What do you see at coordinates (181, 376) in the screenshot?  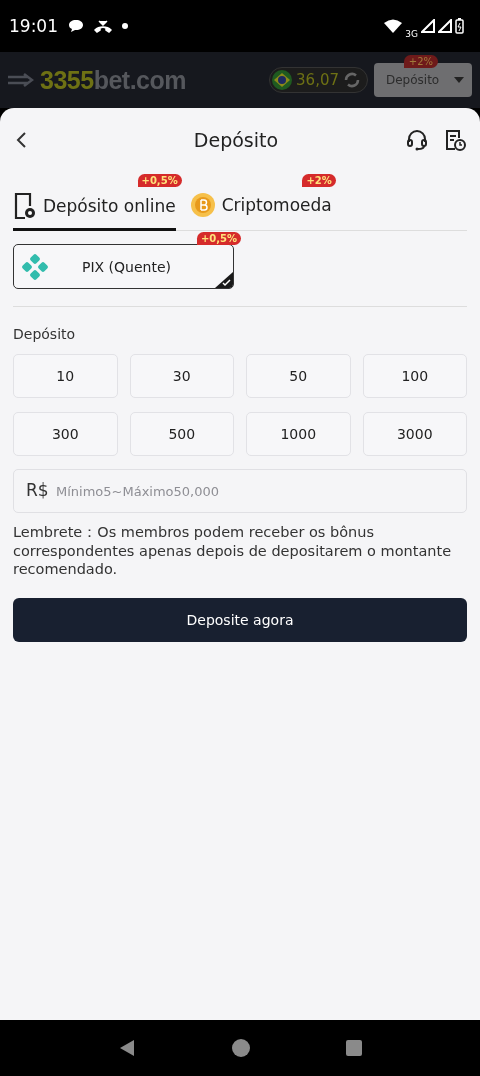 I see `amount-option: 30` at bounding box center [181, 376].